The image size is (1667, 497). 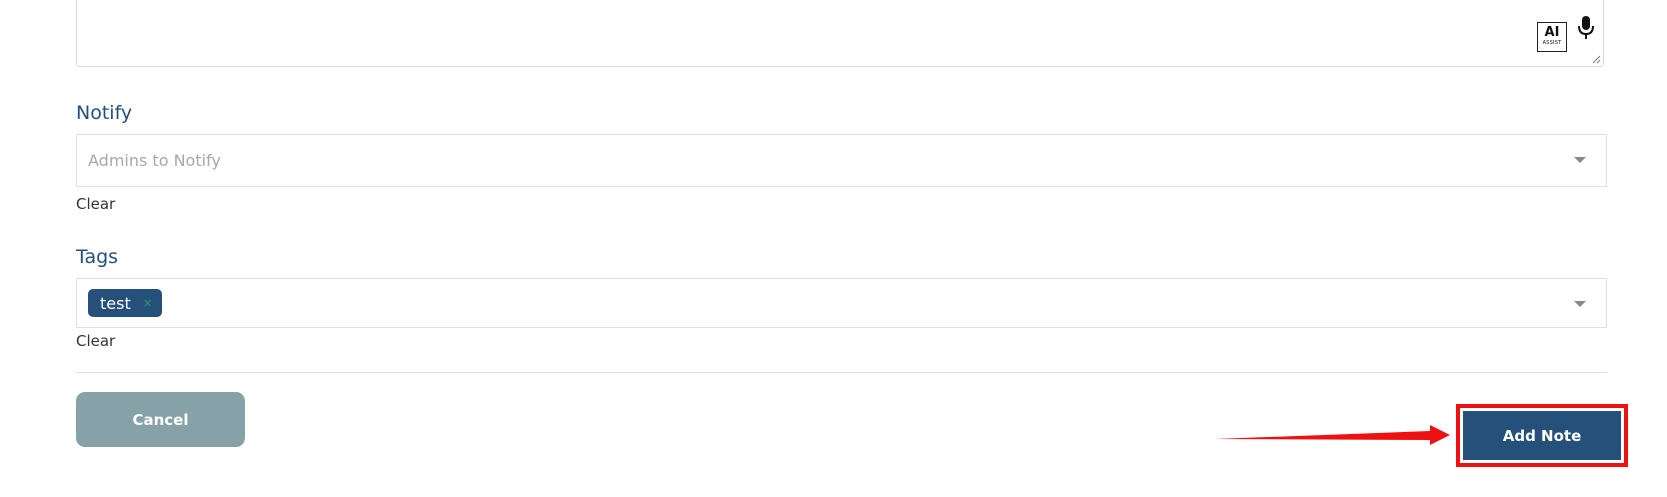 What do you see at coordinates (1332, 435) in the screenshot?
I see `red-arrow-annotation` at bounding box center [1332, 435].